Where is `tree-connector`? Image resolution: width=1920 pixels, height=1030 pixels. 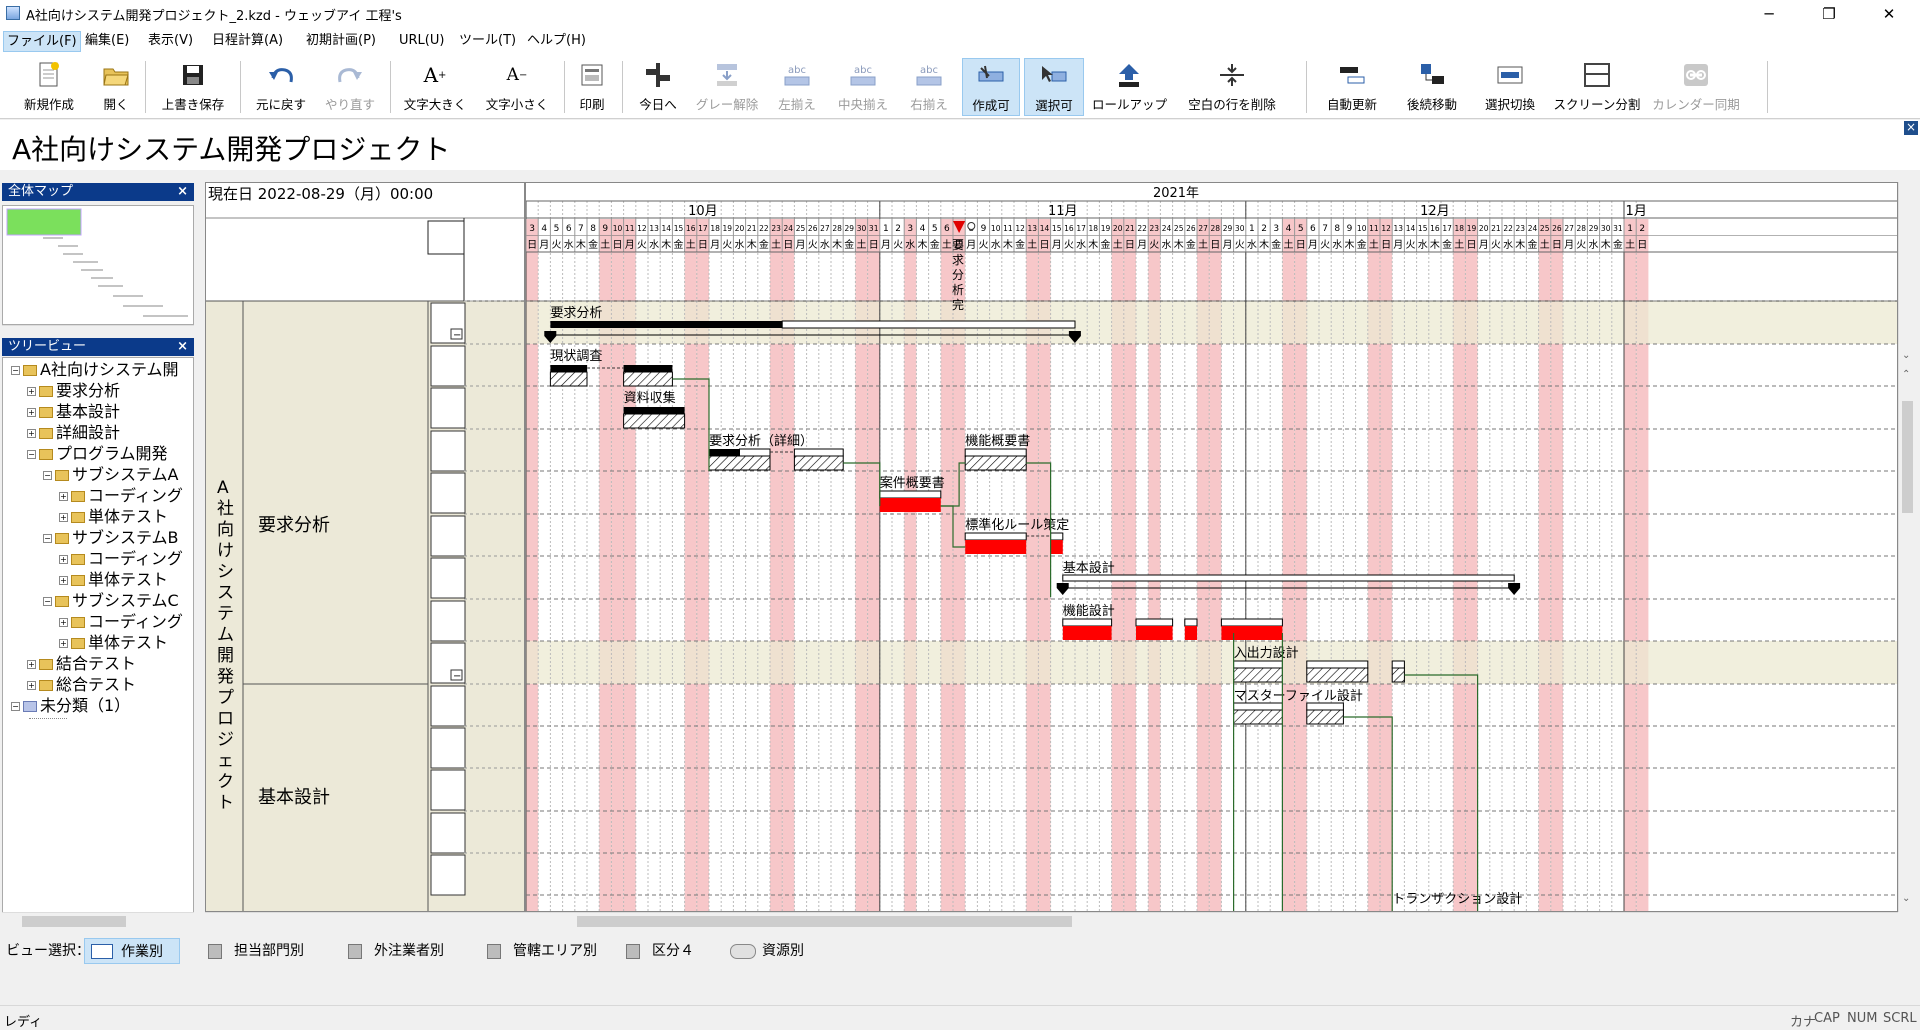 tree-connector is located at coordinates (48, 718).